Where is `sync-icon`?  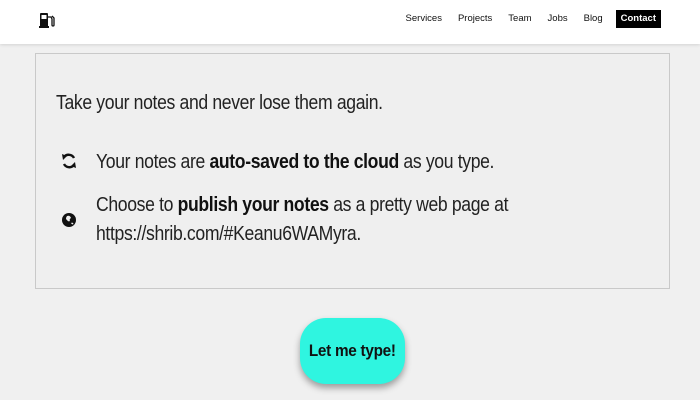 sync-icon is located at coordinates (69, 161).